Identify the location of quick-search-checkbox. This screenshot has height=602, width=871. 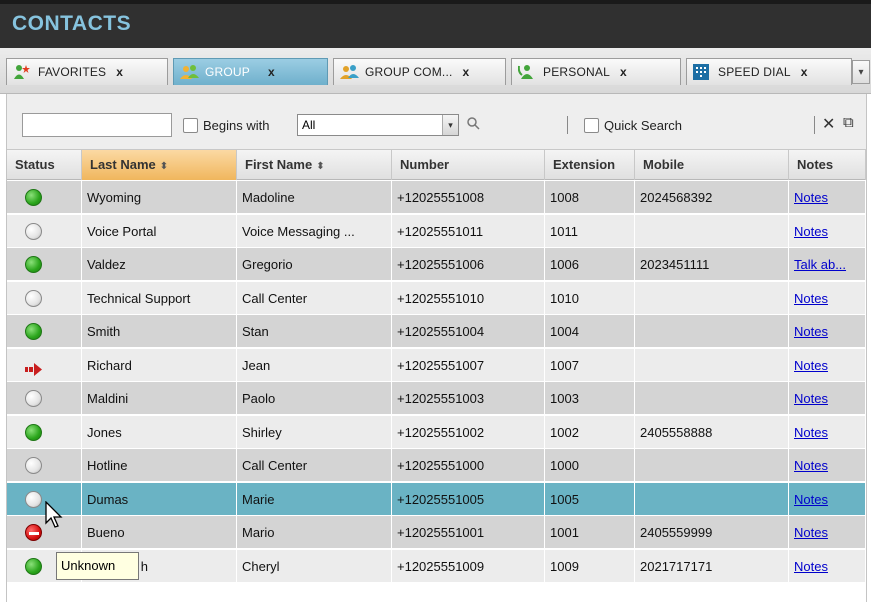
(591, 125).